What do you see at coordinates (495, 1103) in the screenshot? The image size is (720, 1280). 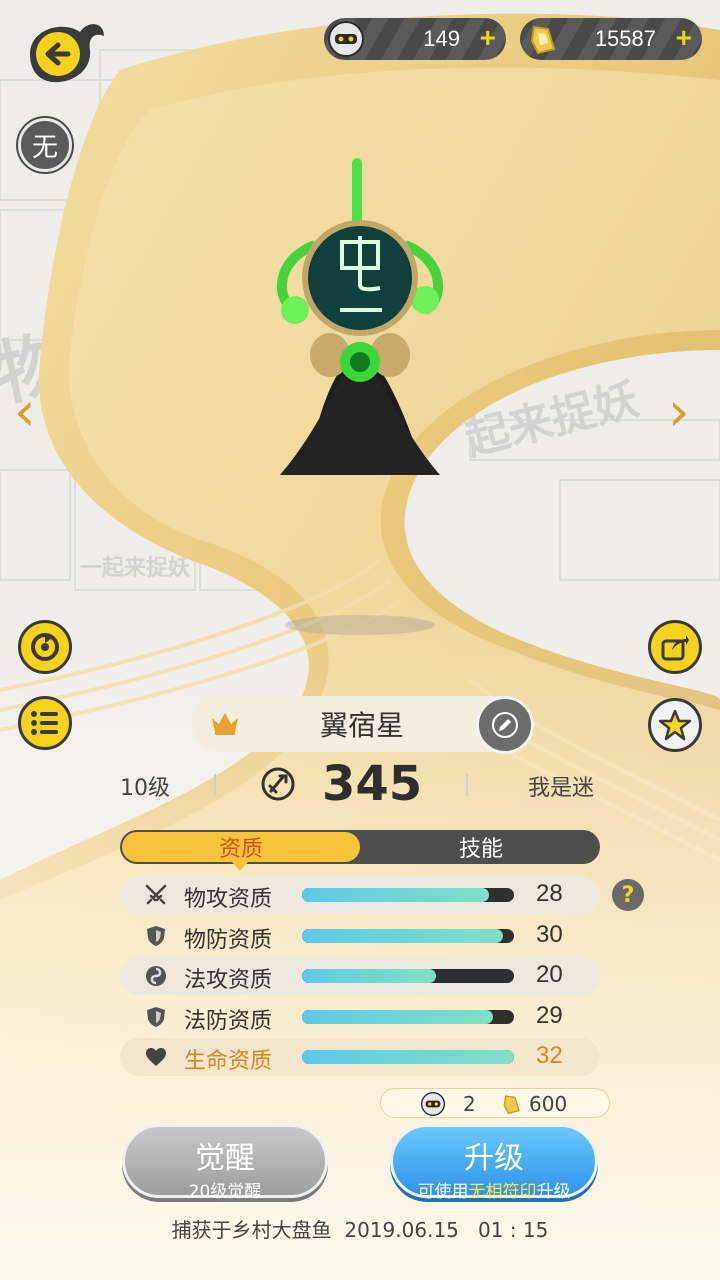 I see `upgrade-cost: 2 600` at bounding box center [495, 1103].